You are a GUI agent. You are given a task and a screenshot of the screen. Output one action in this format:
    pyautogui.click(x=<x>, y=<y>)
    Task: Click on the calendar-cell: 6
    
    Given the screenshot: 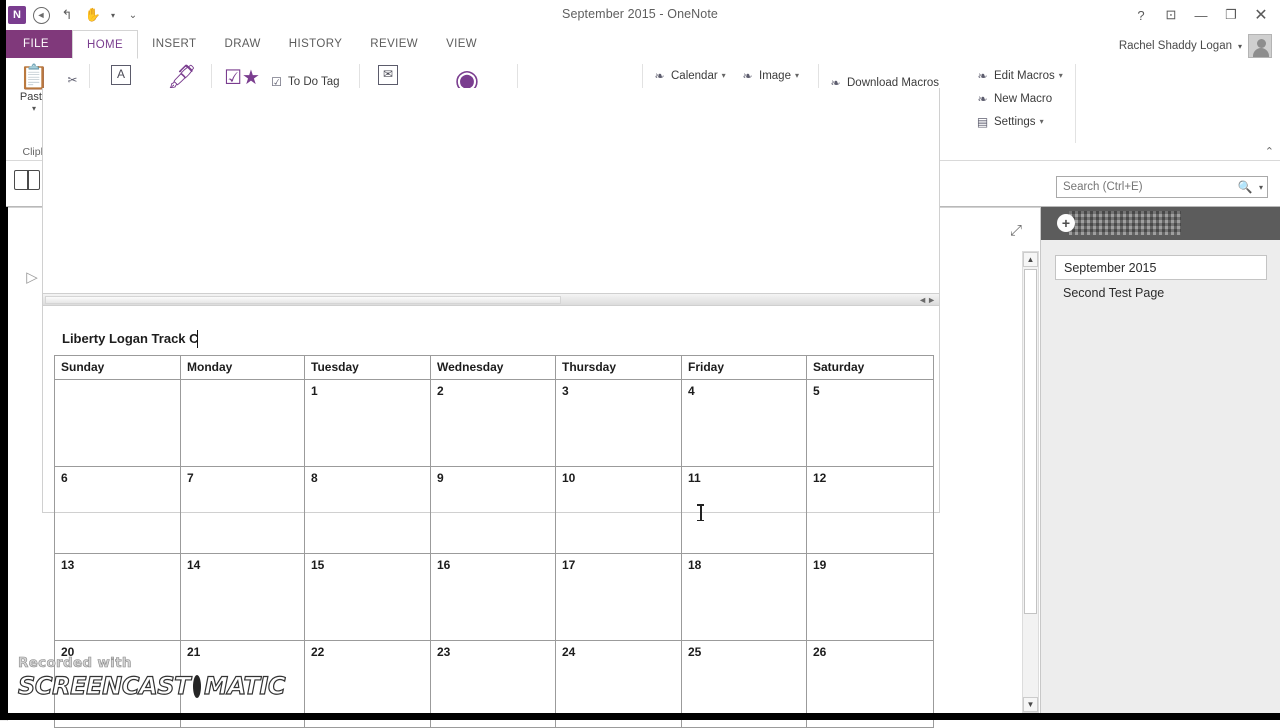 What is the action you would take?
    pyautogui.click(x=117, y=510)
    